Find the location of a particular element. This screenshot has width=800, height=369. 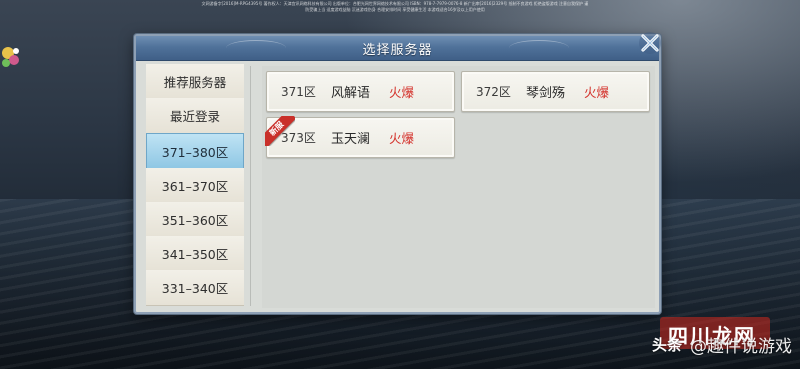

sidebar-item-label: 推荐服务器 is located at coordinates (195, 82).